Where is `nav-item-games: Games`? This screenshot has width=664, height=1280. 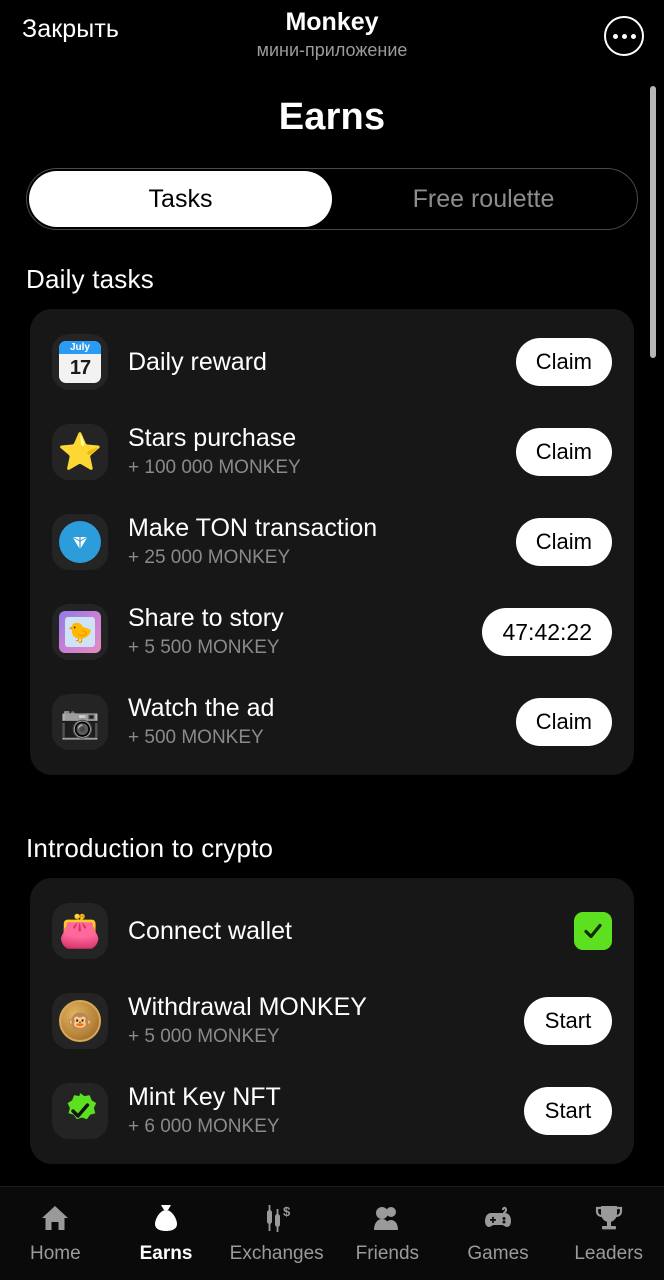 nav-item-games: Games is located at coordinates (498, 1232).